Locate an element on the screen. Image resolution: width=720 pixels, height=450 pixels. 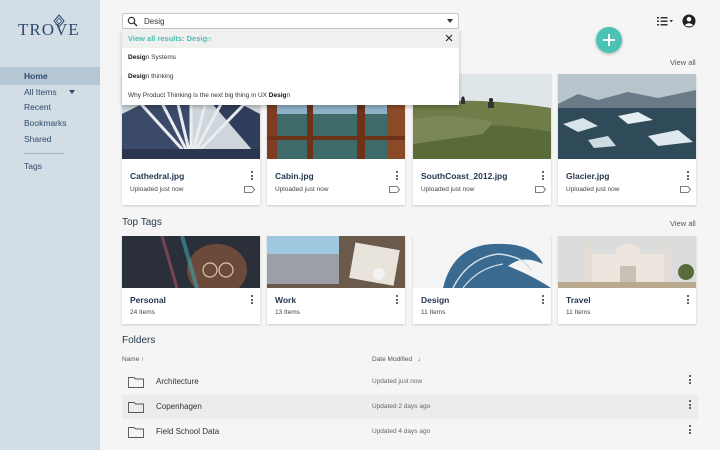
personal-thumbnail is located at coordinates (191, 262).